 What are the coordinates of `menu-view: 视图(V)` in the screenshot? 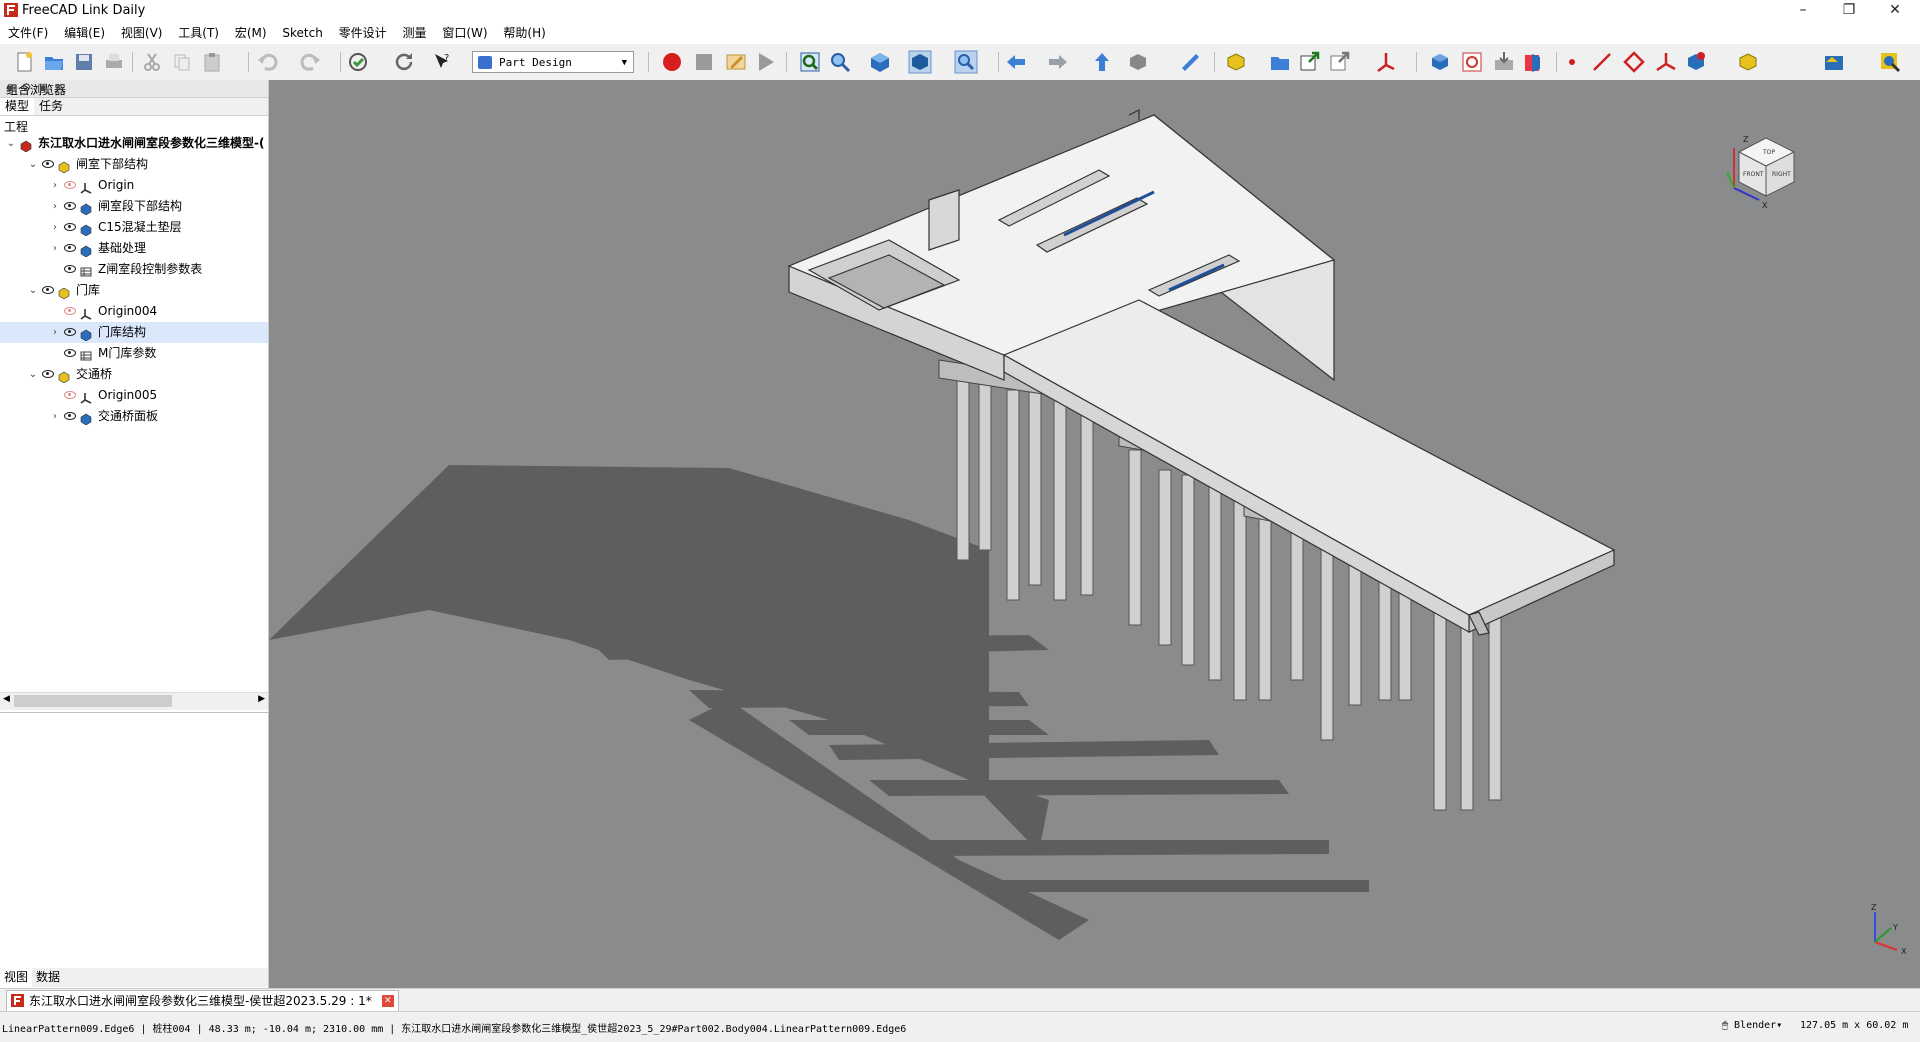 It's located at (142, 33).